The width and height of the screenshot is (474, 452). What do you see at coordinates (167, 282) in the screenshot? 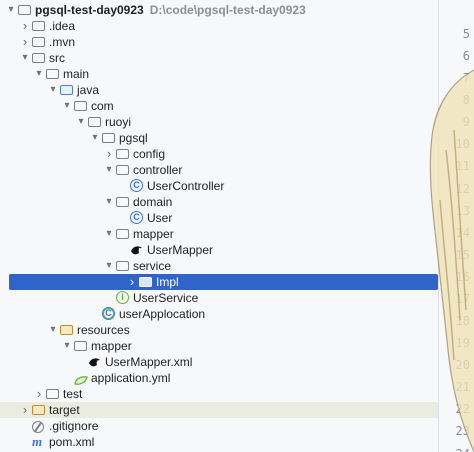
I see `tree-item-label: Impl` at bounding box center [167, 282].